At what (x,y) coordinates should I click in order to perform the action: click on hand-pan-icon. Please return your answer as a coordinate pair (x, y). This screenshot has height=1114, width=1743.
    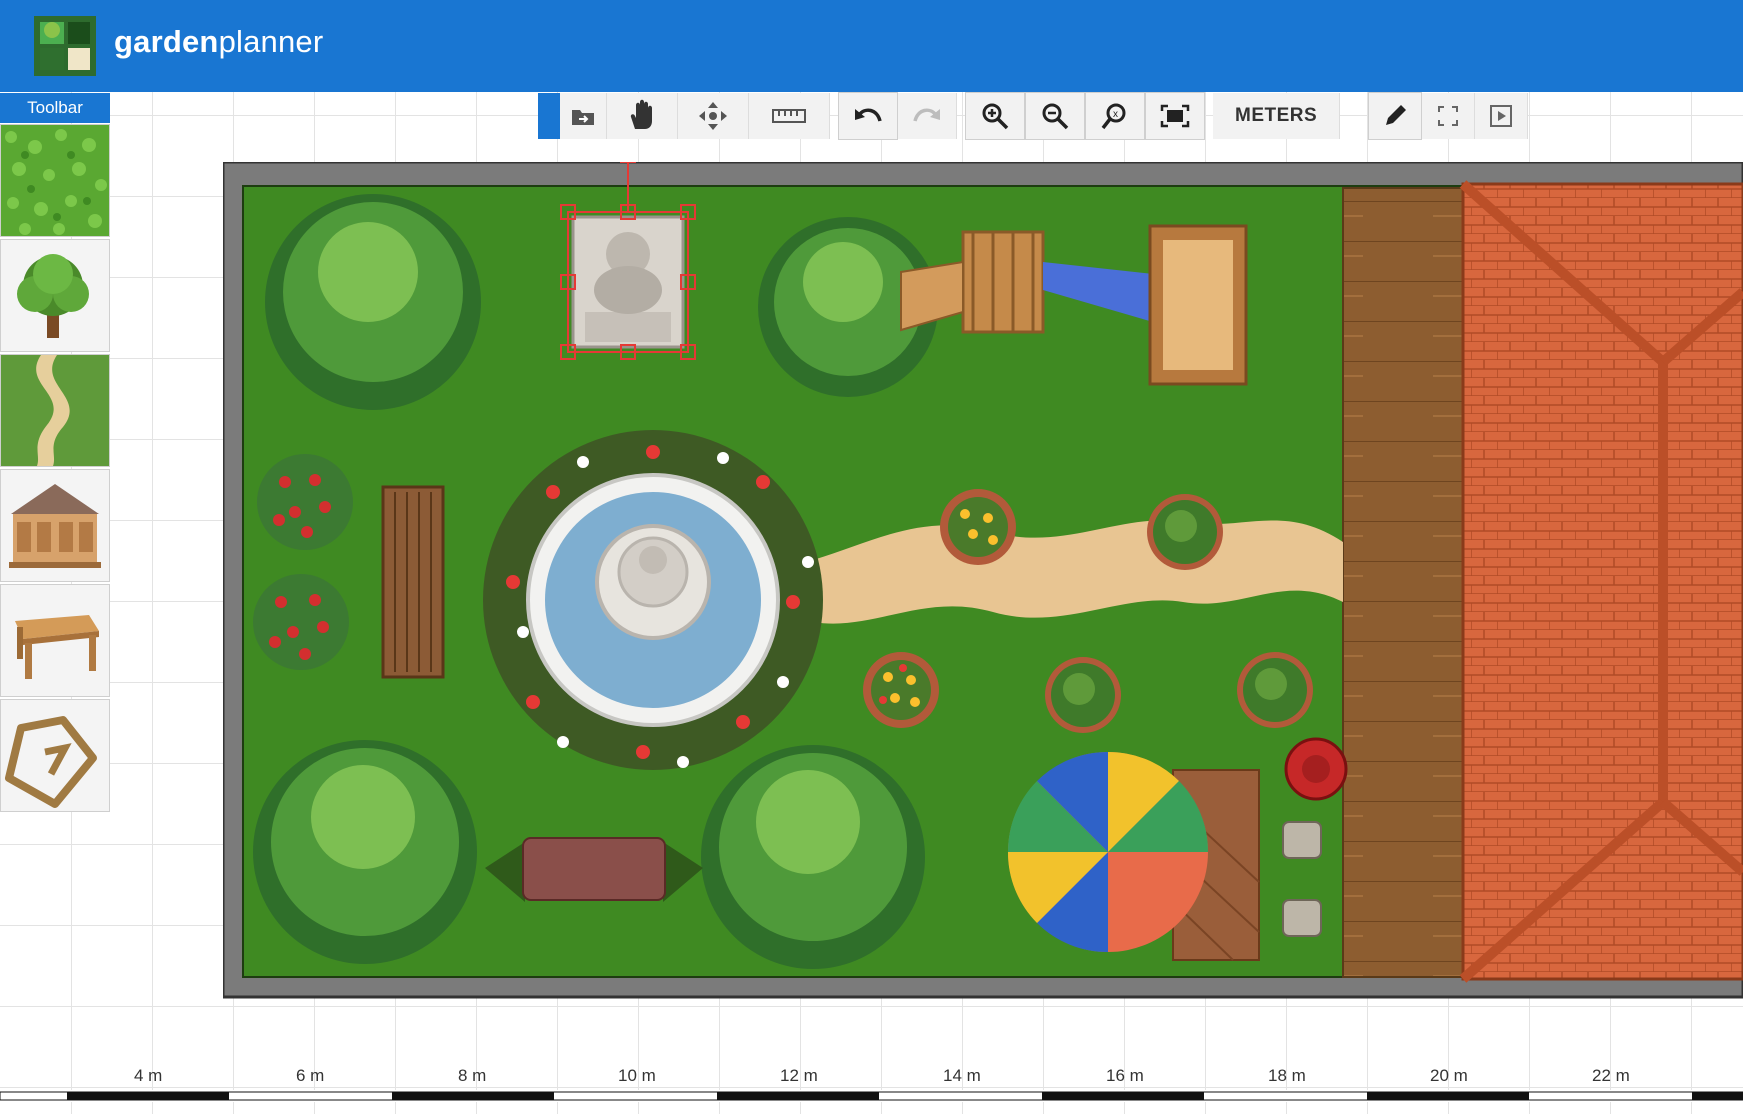
    Looking at the image, I should click on (641, 114).